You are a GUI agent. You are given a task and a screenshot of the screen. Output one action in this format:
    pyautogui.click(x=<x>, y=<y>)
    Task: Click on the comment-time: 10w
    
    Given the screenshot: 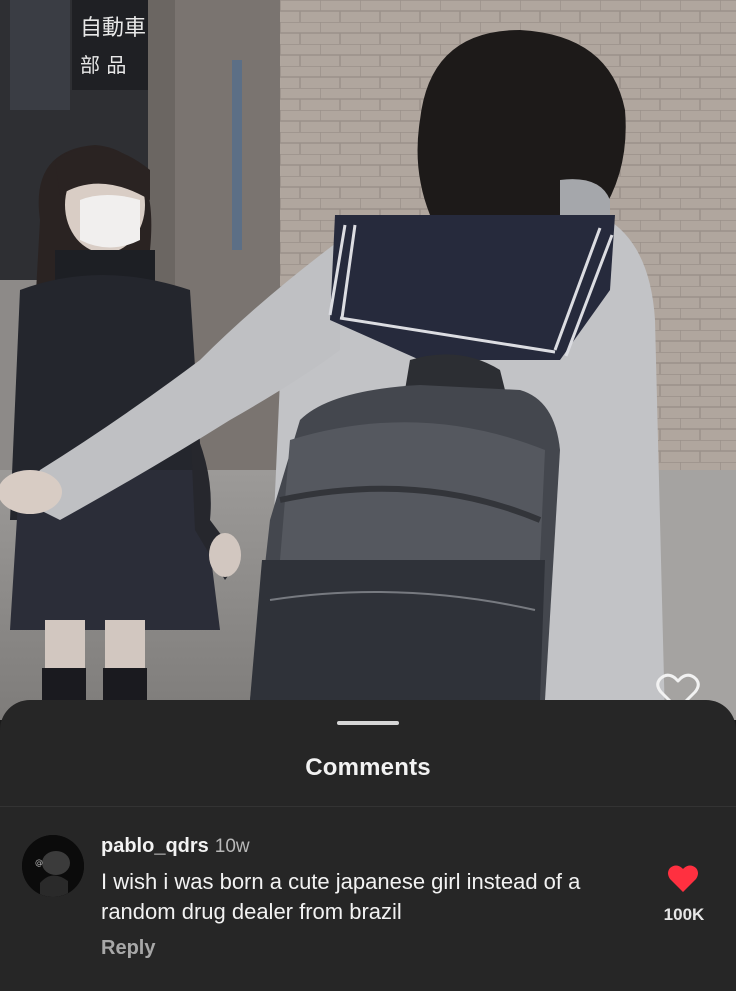 What is the action you would take?
    pyautogui.click(x=232, y=846)
    